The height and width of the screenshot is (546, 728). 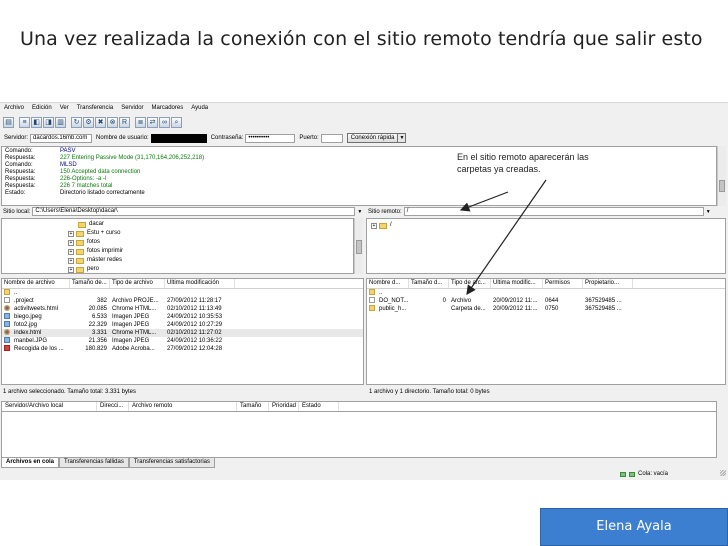 What do you see at coordinates (200, 283) in the screenshot?
I see `column-header: Última modificación` at bounding box center [200, 283].